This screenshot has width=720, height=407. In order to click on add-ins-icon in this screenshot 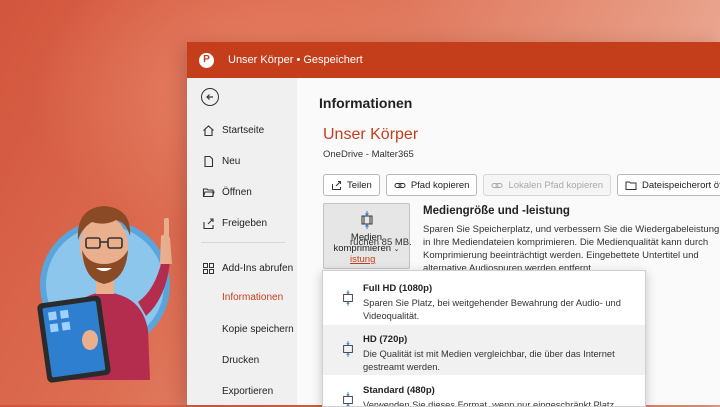, I will do `click(208, 268)`.